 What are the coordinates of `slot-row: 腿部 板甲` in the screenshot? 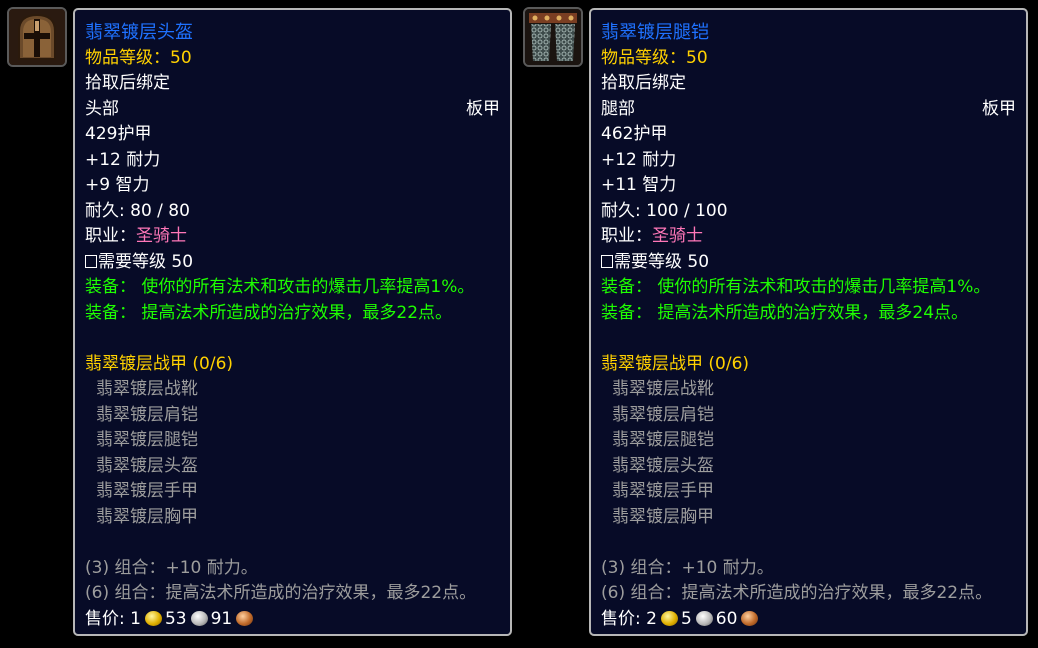 It's located at (808, 110).